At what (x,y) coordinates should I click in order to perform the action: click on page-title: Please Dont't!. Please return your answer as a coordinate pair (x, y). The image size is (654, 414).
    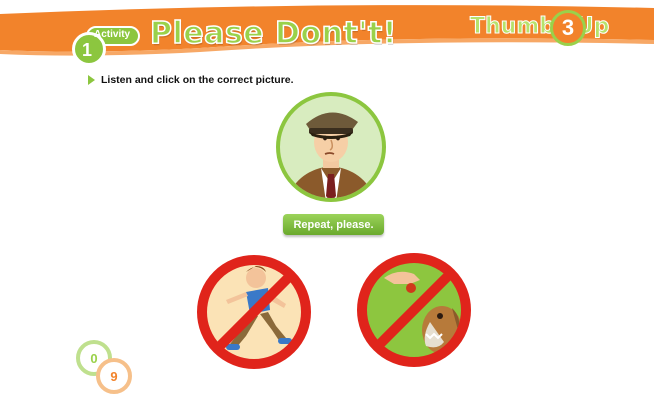
    Looking at the image, I should click on (273, 33).